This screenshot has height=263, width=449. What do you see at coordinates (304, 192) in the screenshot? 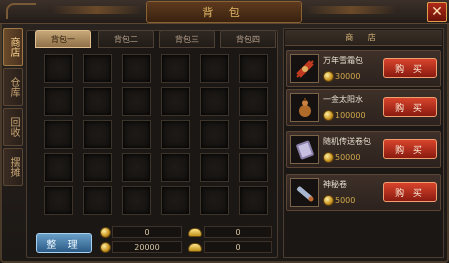
I see `scroll-icon` at bounding box center [304, 192].